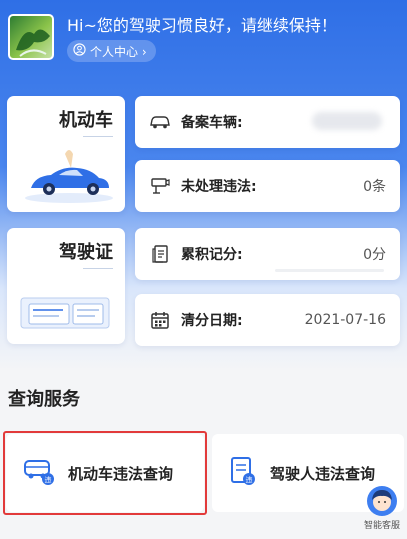 The image size is (407, 539). Describe the element at coordinates (86, 120) in the screenshot. I see `vehicle-card-title: 机动车` at that location.